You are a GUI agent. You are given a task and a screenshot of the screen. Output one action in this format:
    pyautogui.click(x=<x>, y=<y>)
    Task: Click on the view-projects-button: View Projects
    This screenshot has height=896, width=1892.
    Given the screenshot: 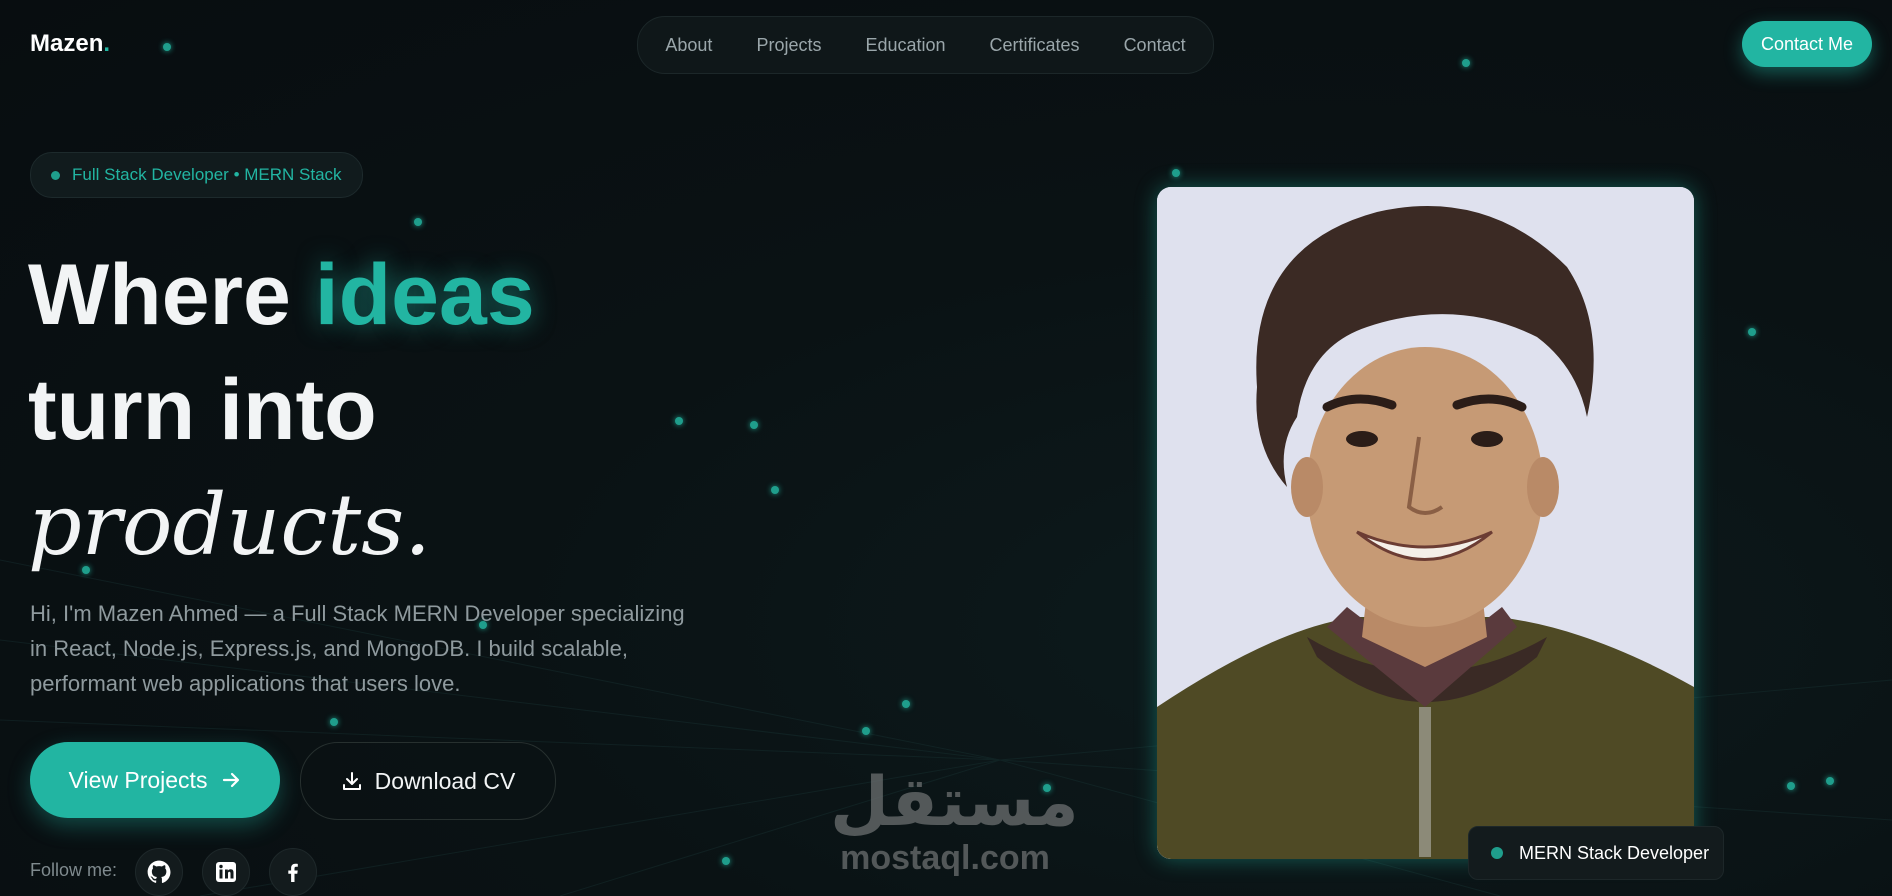 What is the action you would take?
    pyautogui.click(x=155, y=780)
    